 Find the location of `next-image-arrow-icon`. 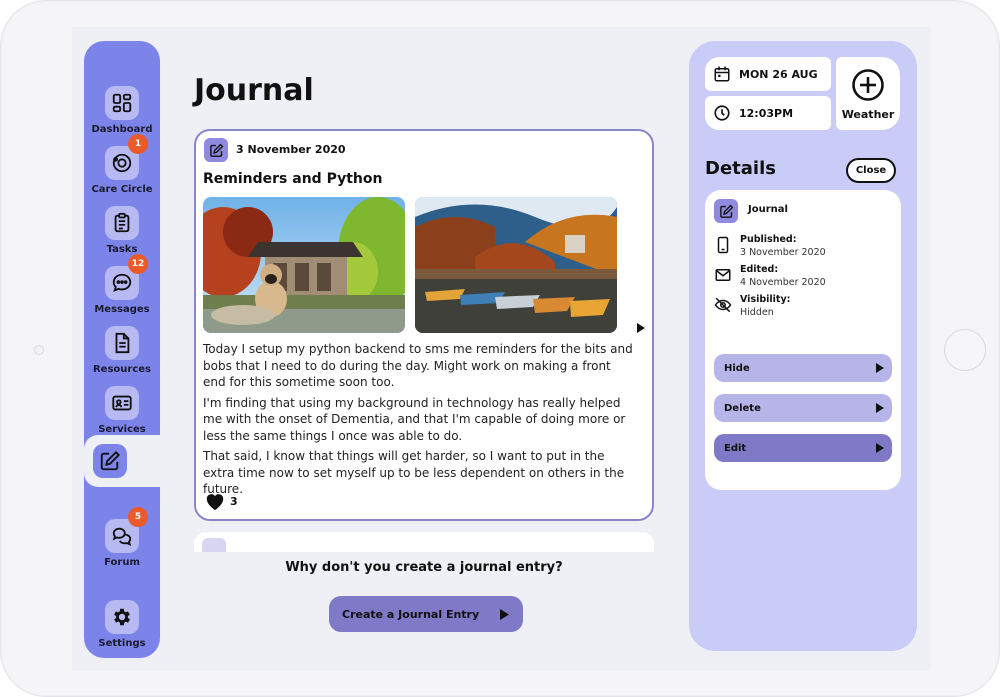

next-image-arrow-icon is located at coordinates (641, 328).